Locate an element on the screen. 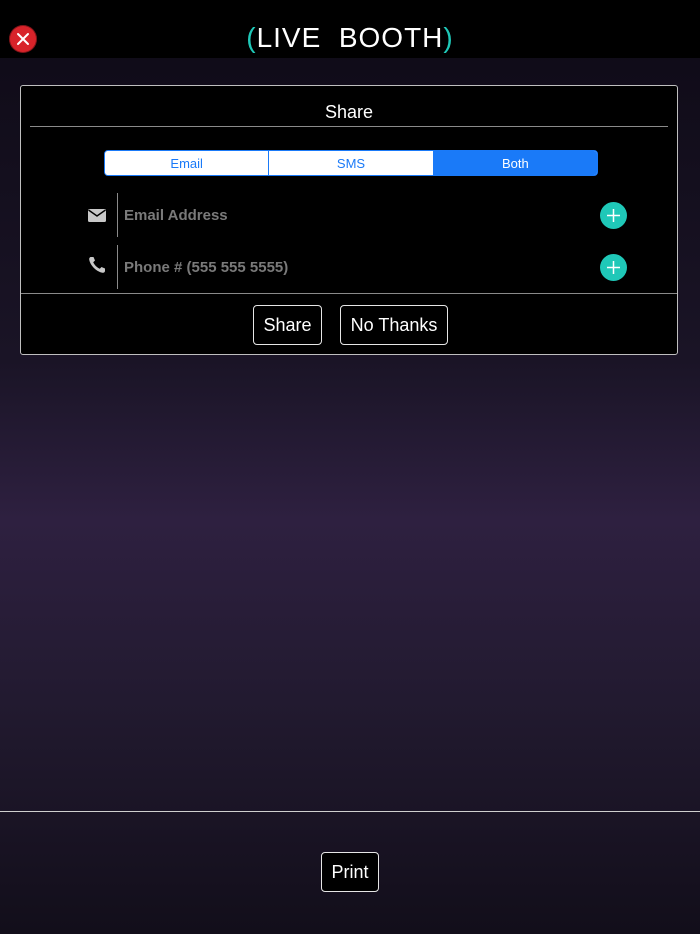 This screenshot has width=700, height=934. app-title: (LIVE BOOTH) is located at coordinates (350, 38).